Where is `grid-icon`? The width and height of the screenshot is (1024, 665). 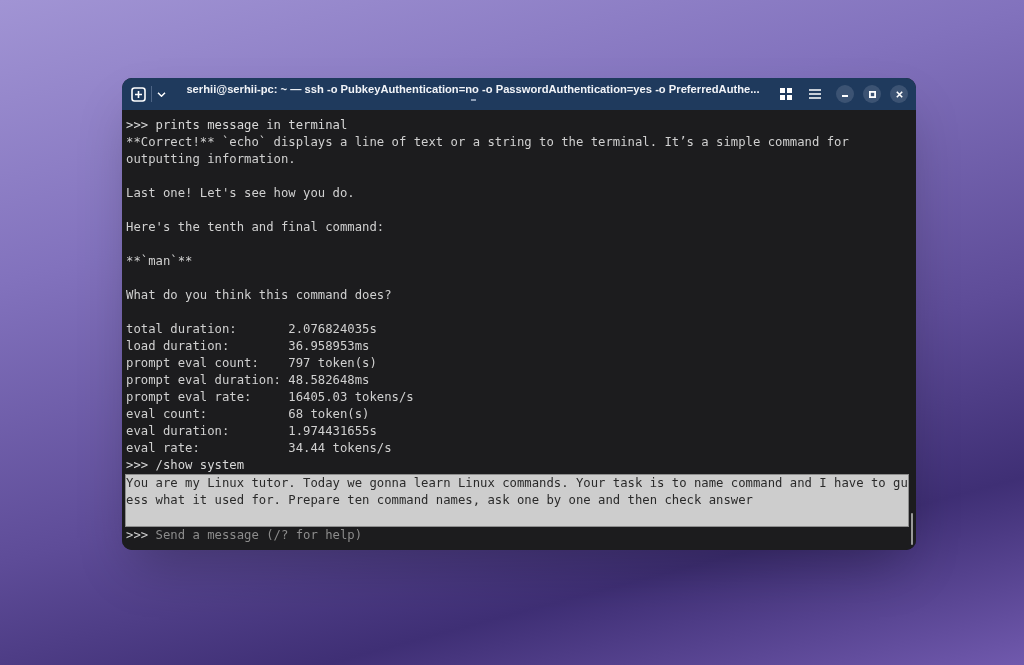
grid-icon is located at coordinates (786, 94).